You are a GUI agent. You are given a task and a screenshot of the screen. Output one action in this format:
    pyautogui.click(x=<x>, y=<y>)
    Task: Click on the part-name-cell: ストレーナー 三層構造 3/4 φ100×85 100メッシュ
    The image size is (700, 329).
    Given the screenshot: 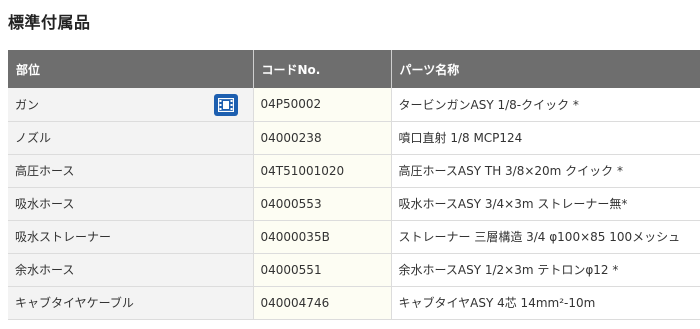 What is the action you would take?
    pyautogui.click(x=545, y=237)
    